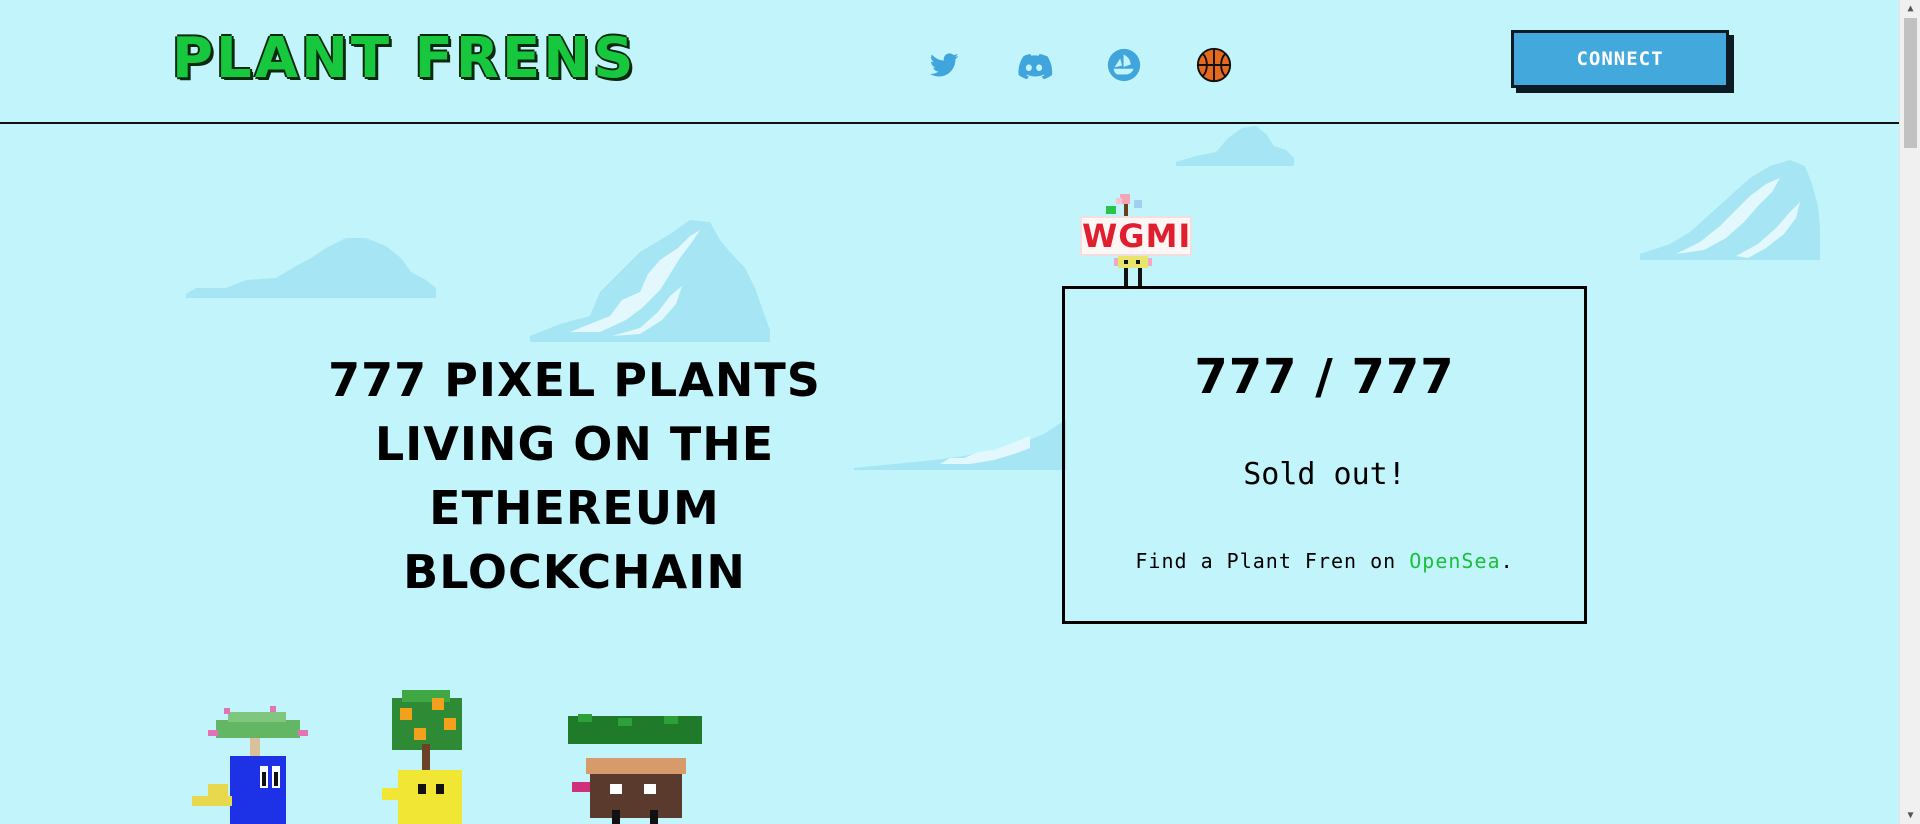 The height and width of the screenshot is (824, 1920). What do you see at coordinates (1454, 561) in the screenshot?
I see `opensea-link: OpenSea` at bounding box center [1454, 561].